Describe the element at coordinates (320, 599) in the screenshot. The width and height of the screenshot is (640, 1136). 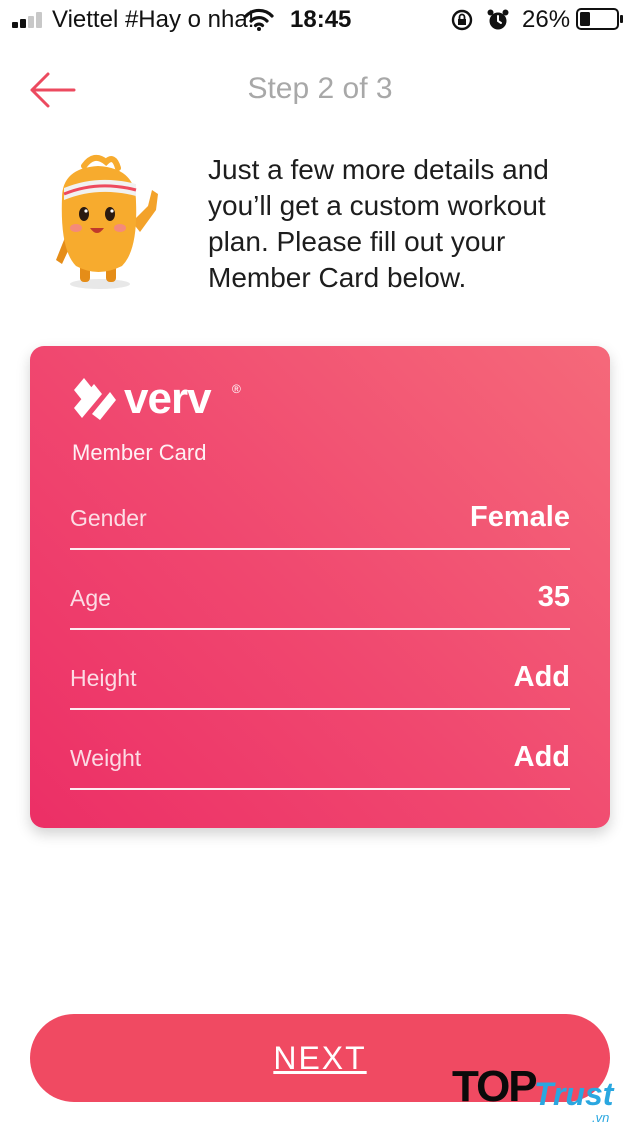
I see `field-row-age: Age 35` at that location.